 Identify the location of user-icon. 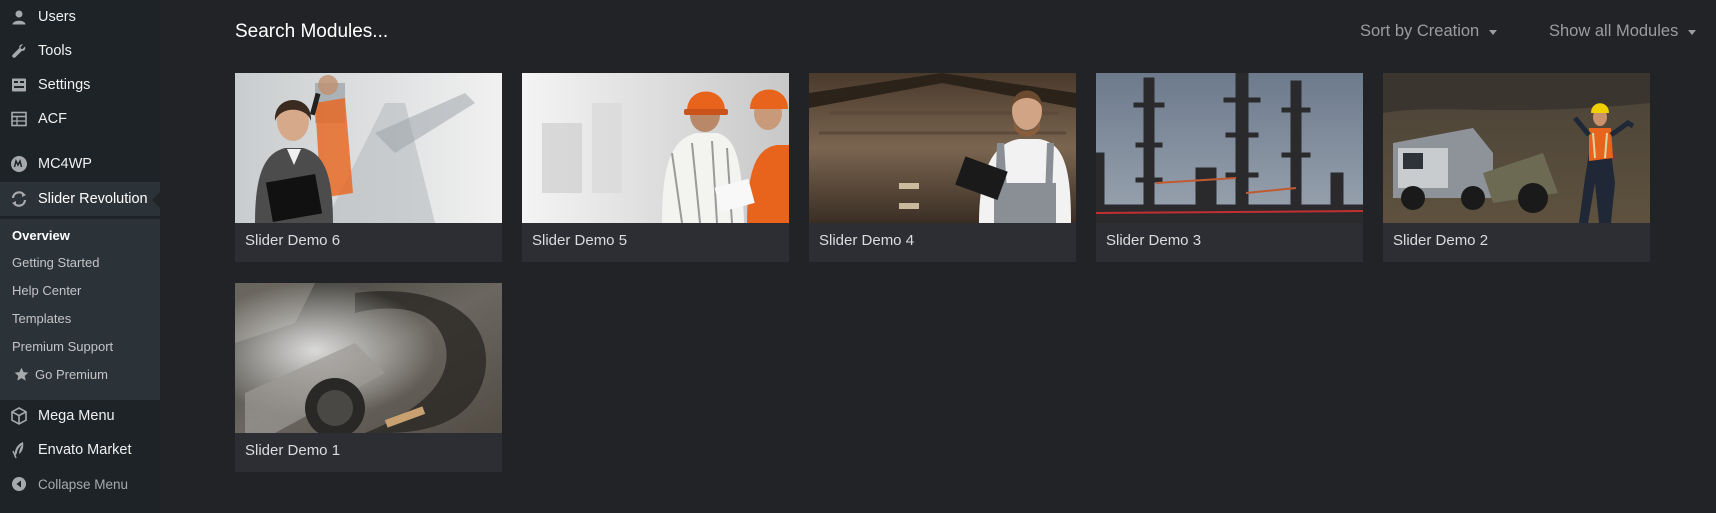
(19, 17).